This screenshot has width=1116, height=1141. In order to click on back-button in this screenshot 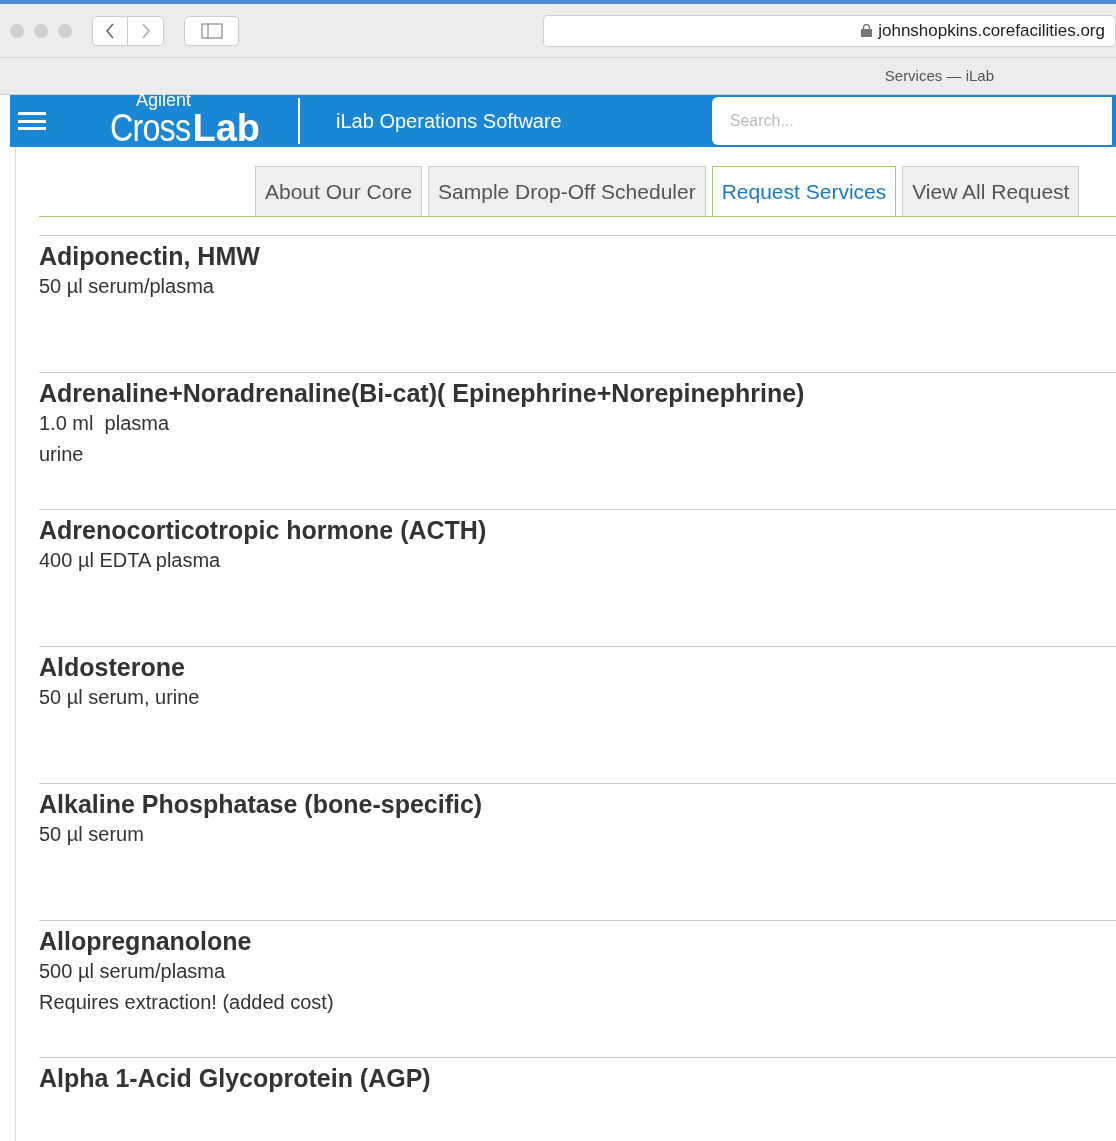, I will do `click(110, 30)`.